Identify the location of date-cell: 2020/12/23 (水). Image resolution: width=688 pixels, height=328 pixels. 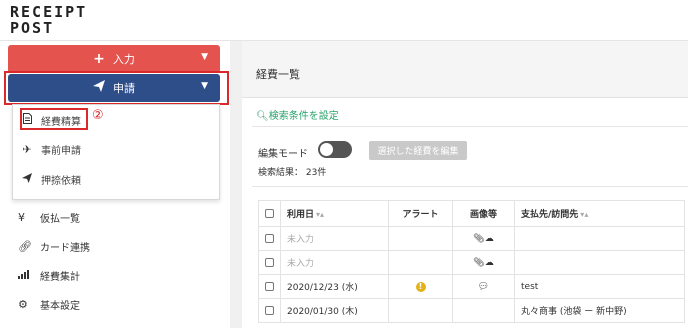
(334, 286).